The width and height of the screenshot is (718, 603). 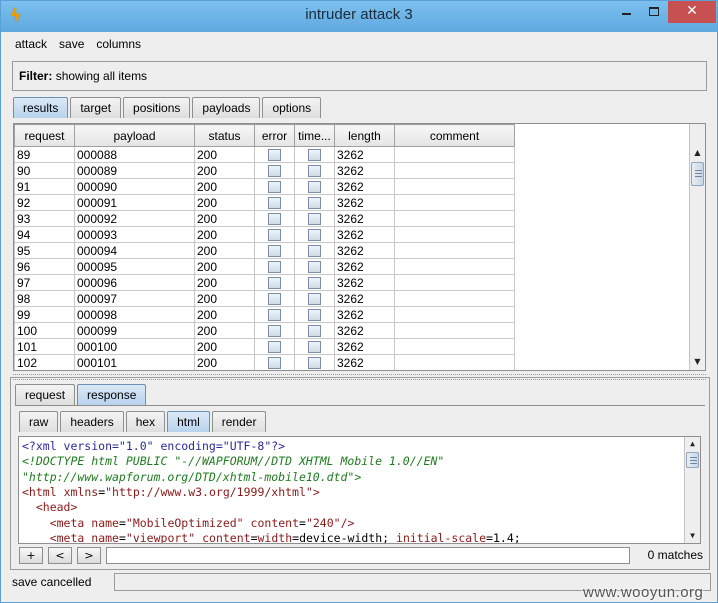 What do you see at coordinates (264, 202) in the screenshot?
I see `table-row: 92 000091 200 3262` at bounding box center [264, 202].